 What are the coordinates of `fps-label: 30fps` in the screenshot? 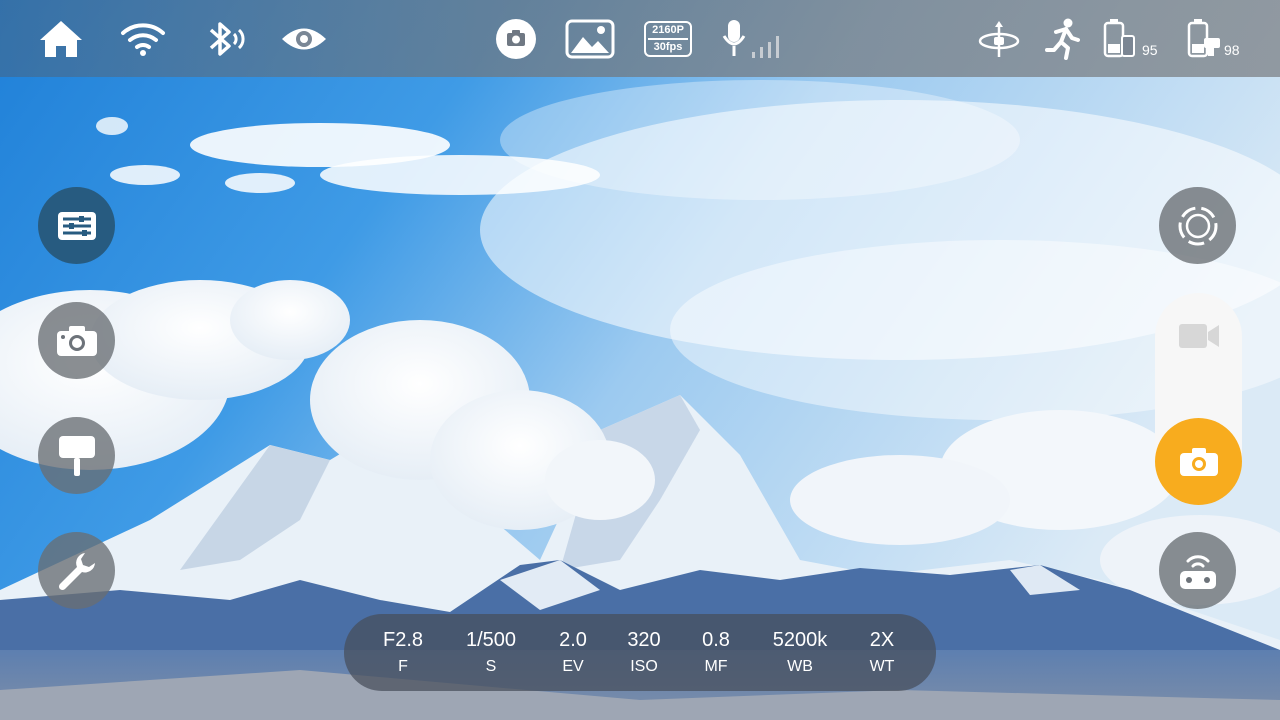 It's located at (668, 47).